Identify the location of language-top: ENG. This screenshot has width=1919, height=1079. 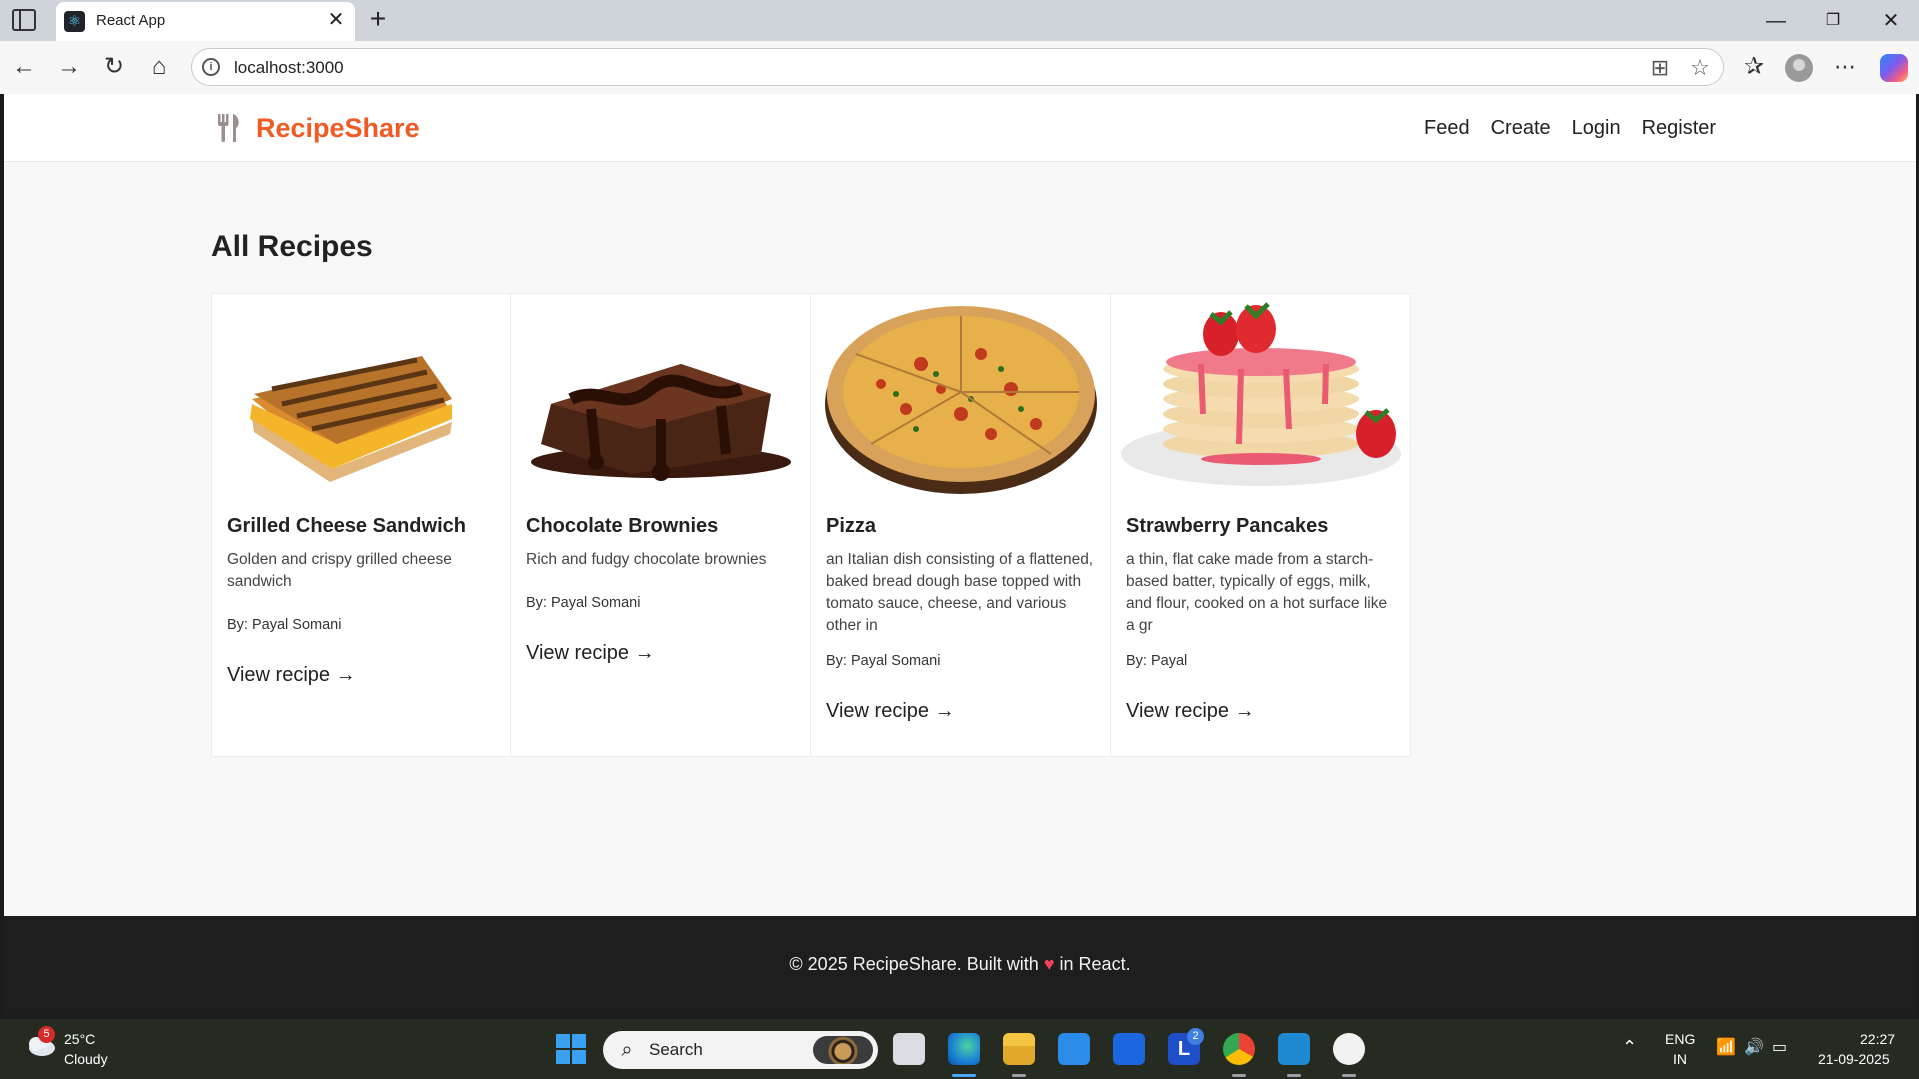
(1680, 1039).